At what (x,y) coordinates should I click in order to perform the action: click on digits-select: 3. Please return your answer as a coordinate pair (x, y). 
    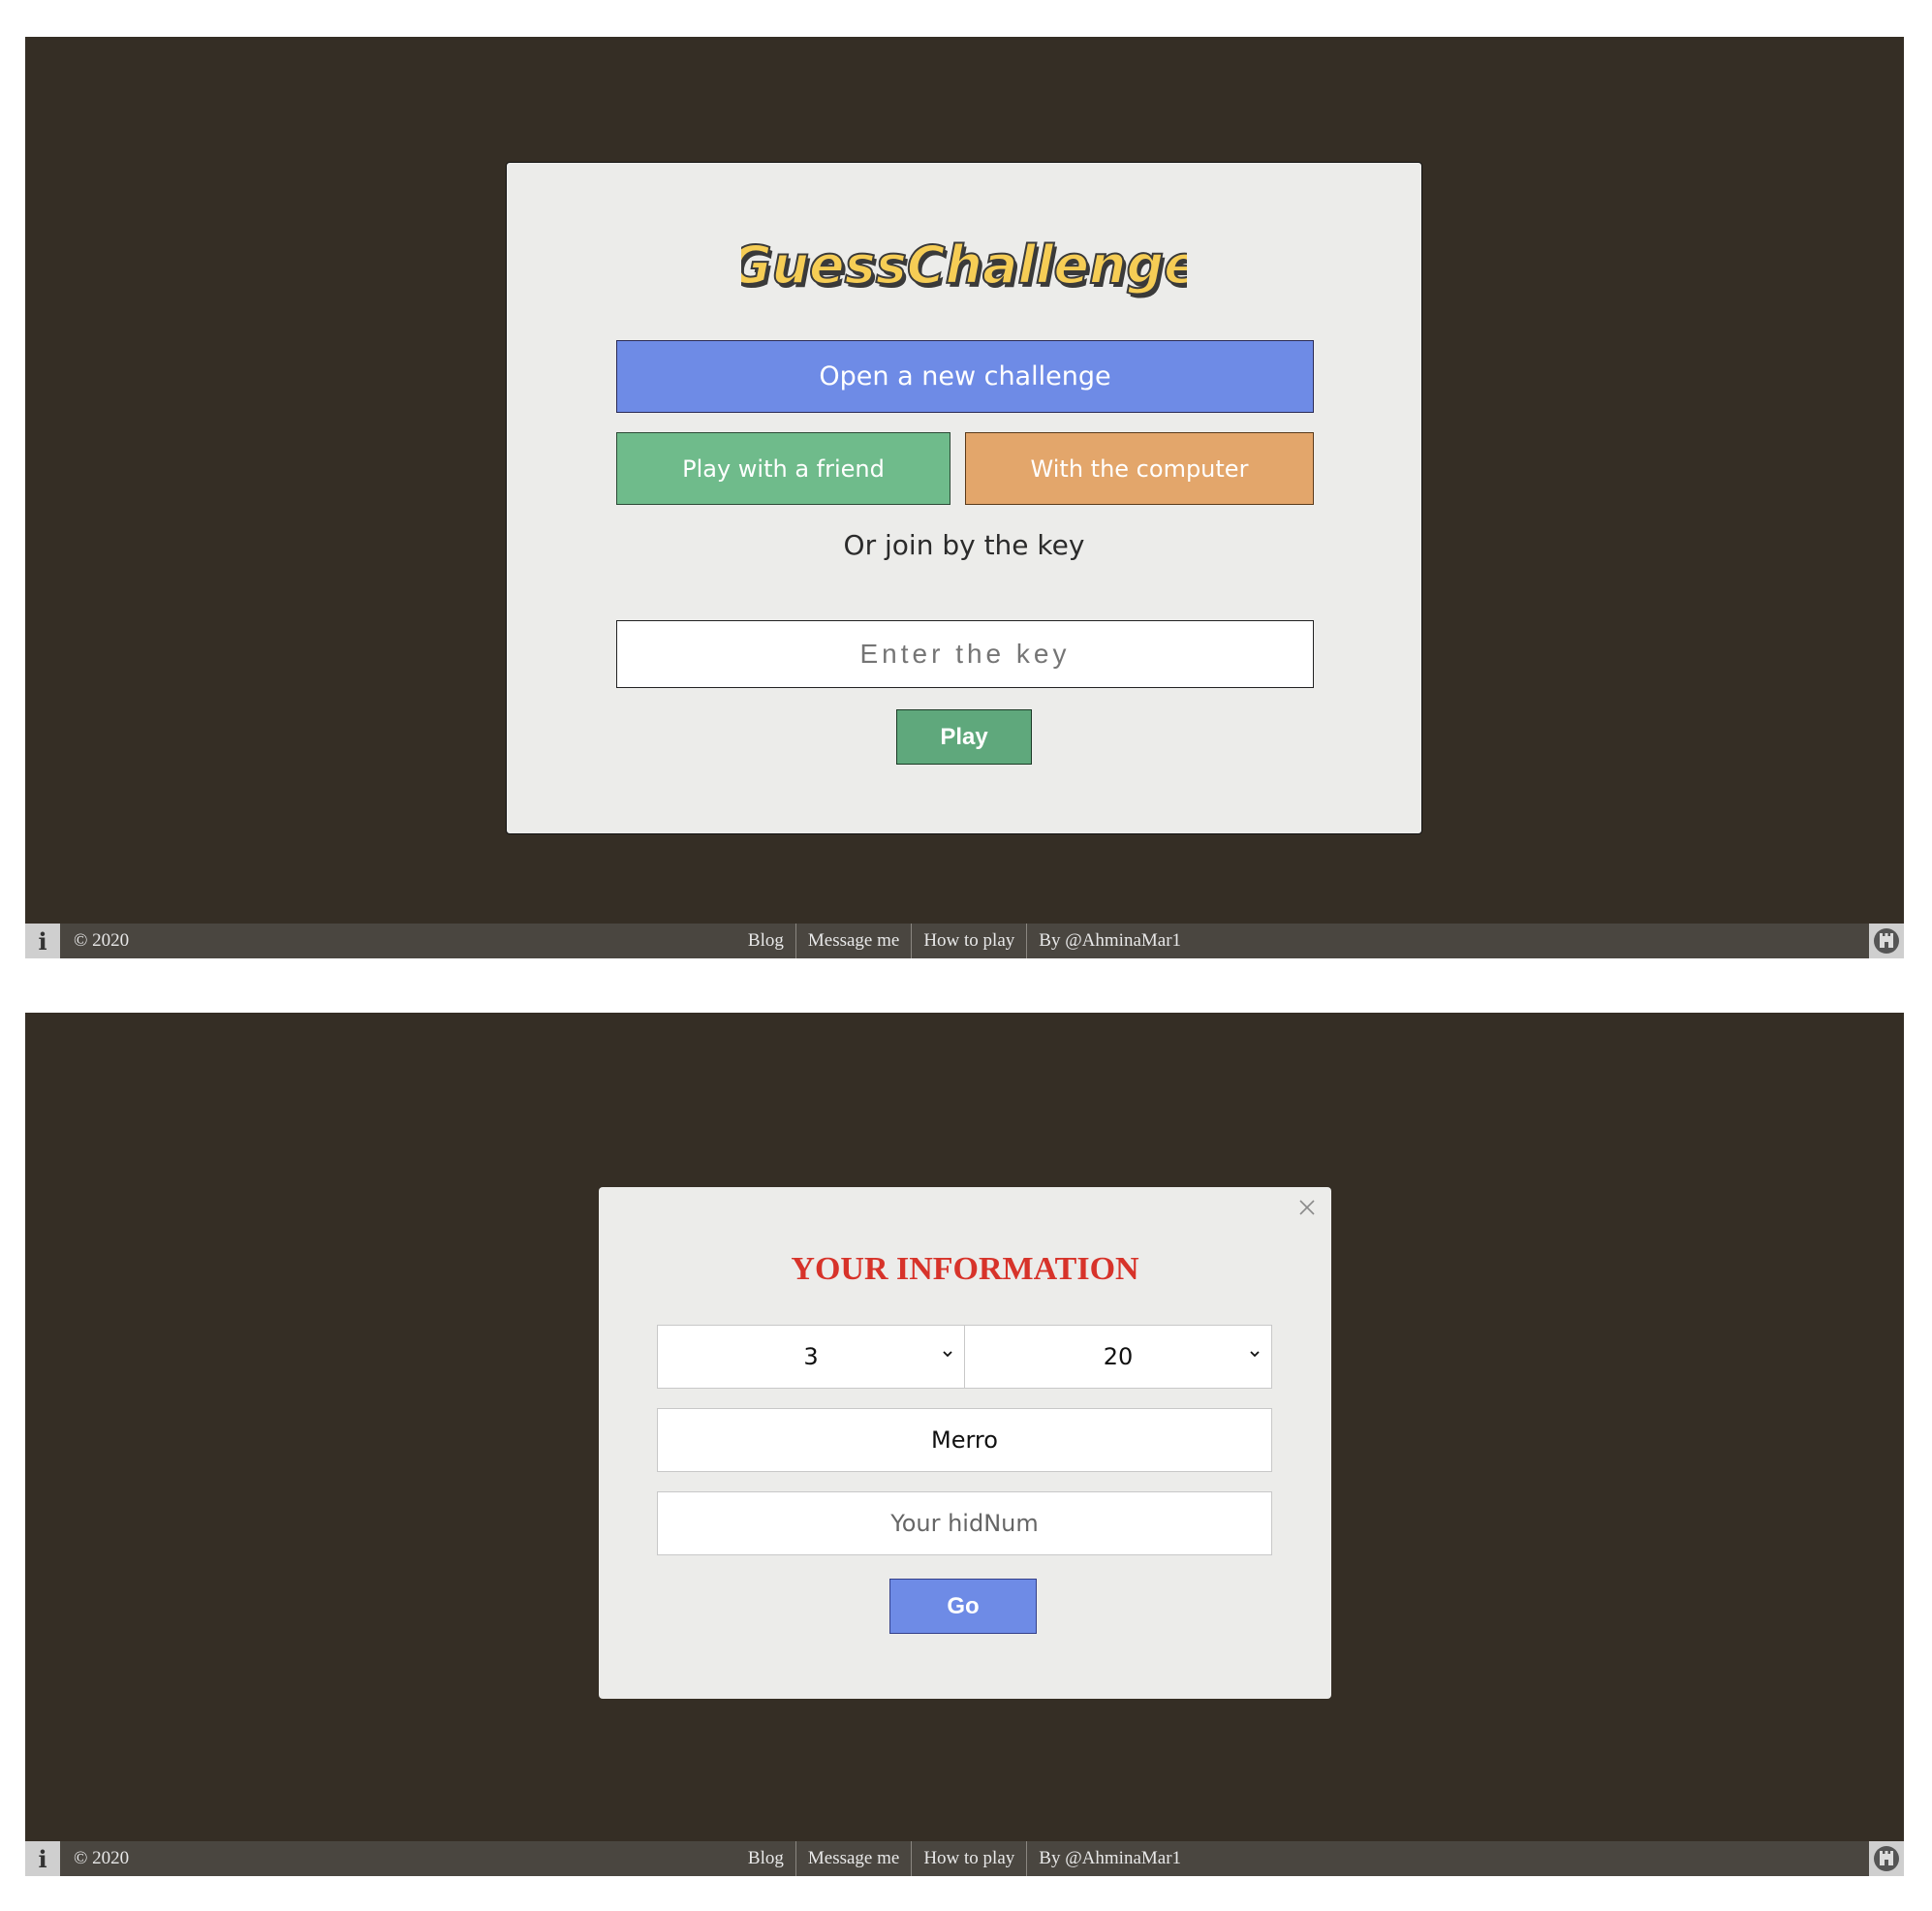
    Looking at the image, I should click on (811, 1357).